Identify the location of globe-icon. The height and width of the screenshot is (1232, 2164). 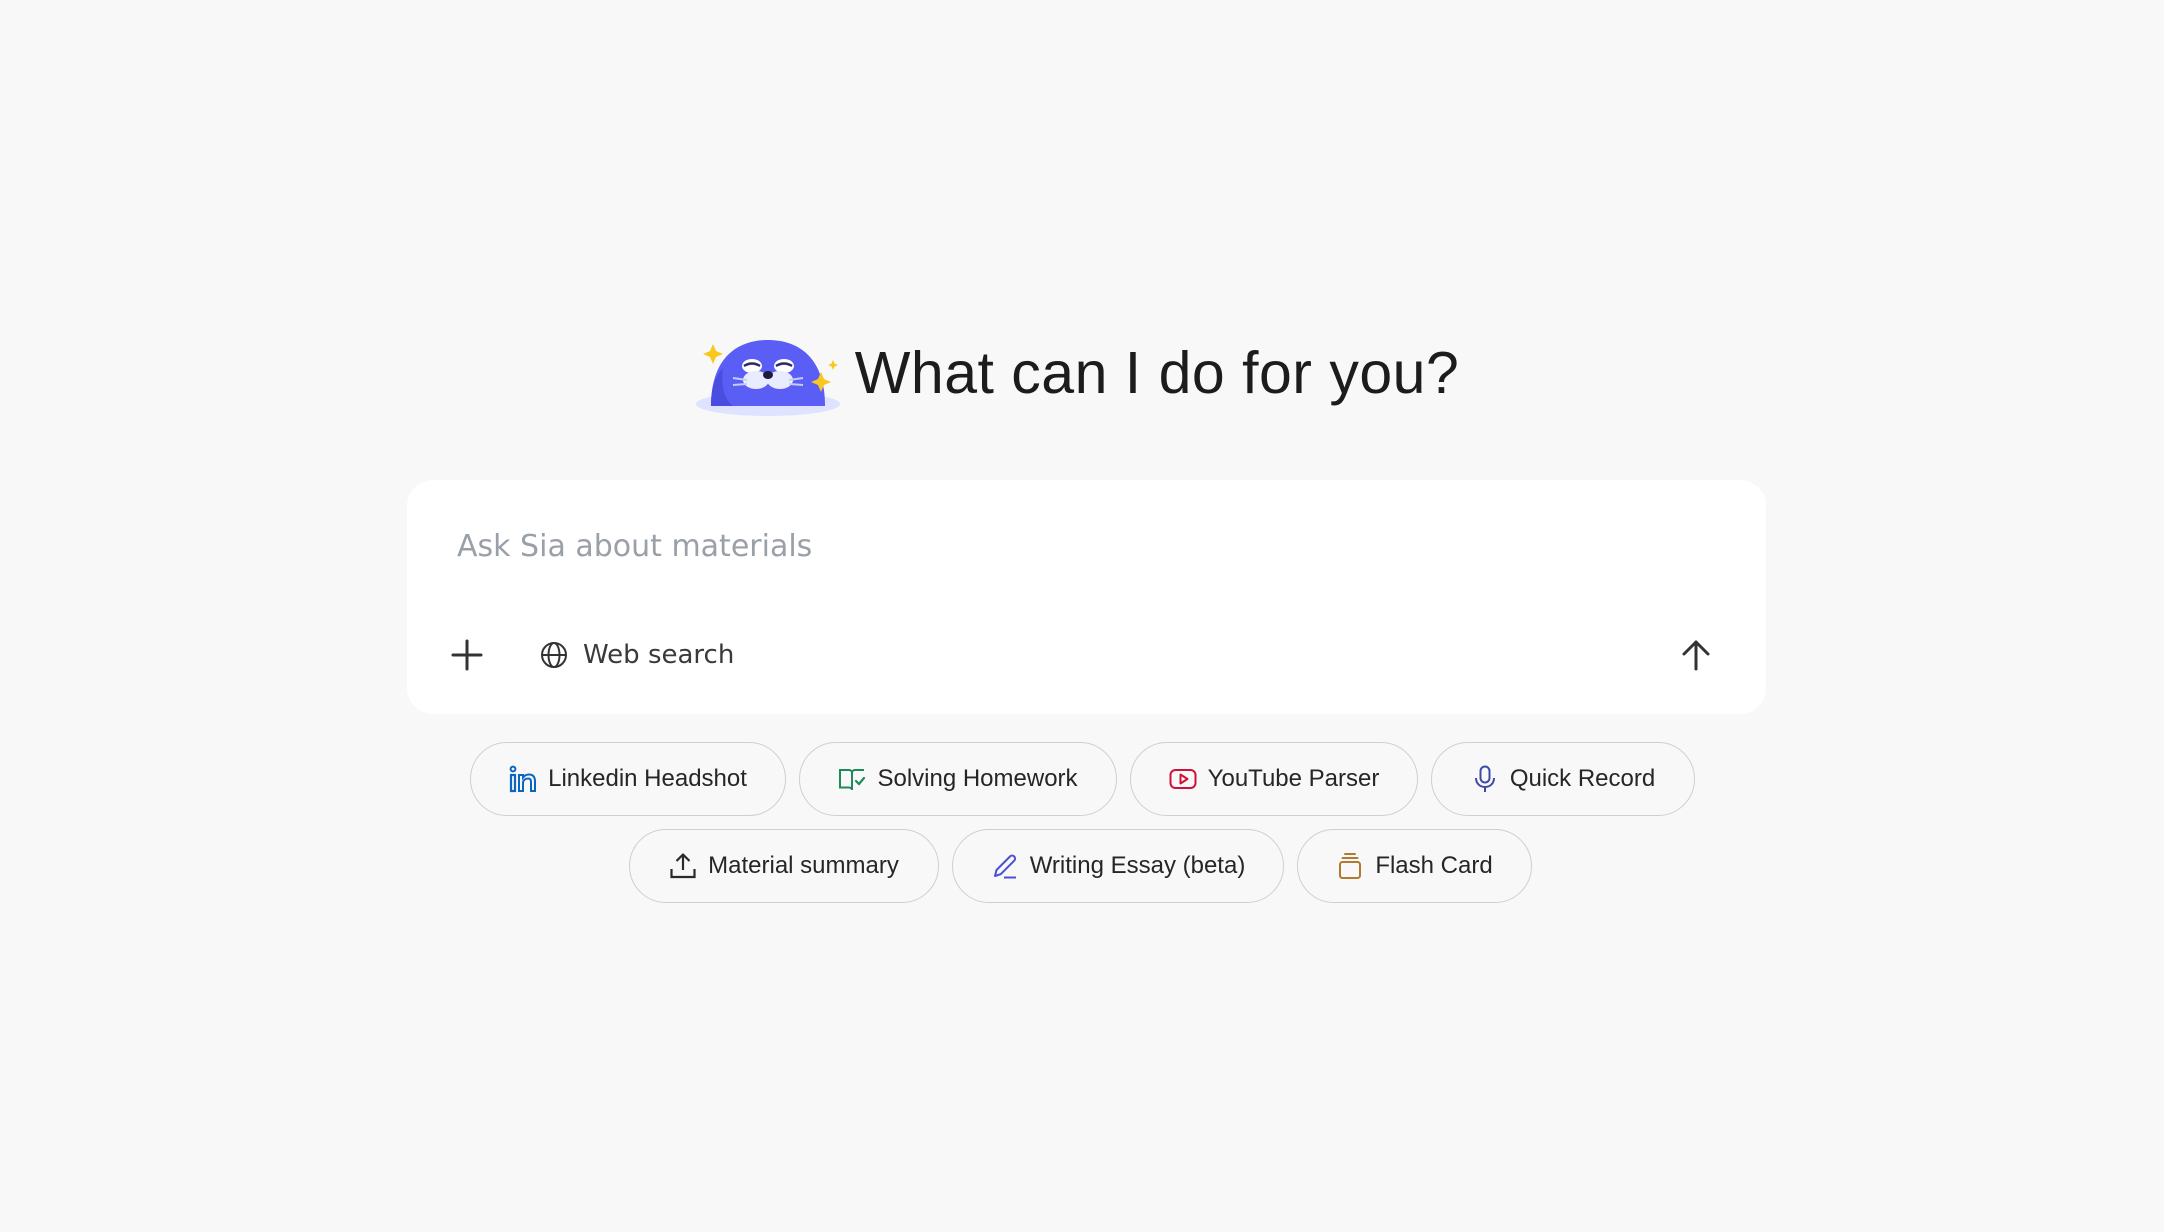
(554, 655).